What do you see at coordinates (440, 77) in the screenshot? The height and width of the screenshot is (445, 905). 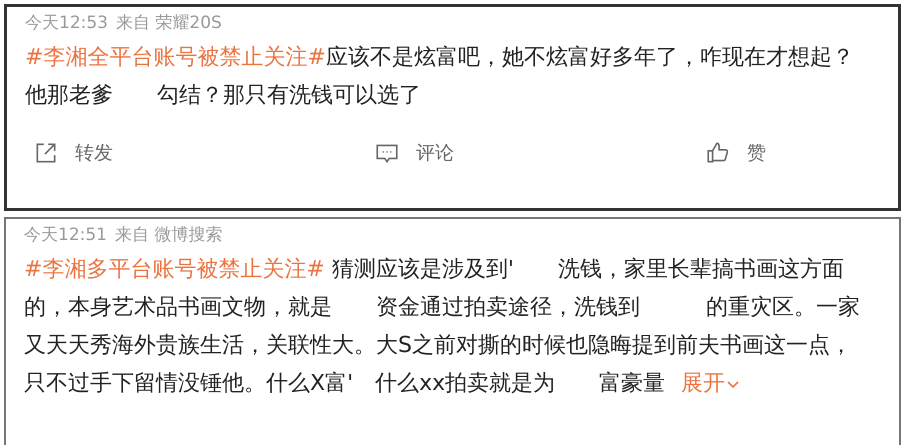 I see `post-text: #李湘全平台账号被禁止关注#应该不是炫富吧，她不炫富好多年了，咋现在才想起？他那老爹 勾结？那只有洗钱可以选了` at bounding box center [440, 77].